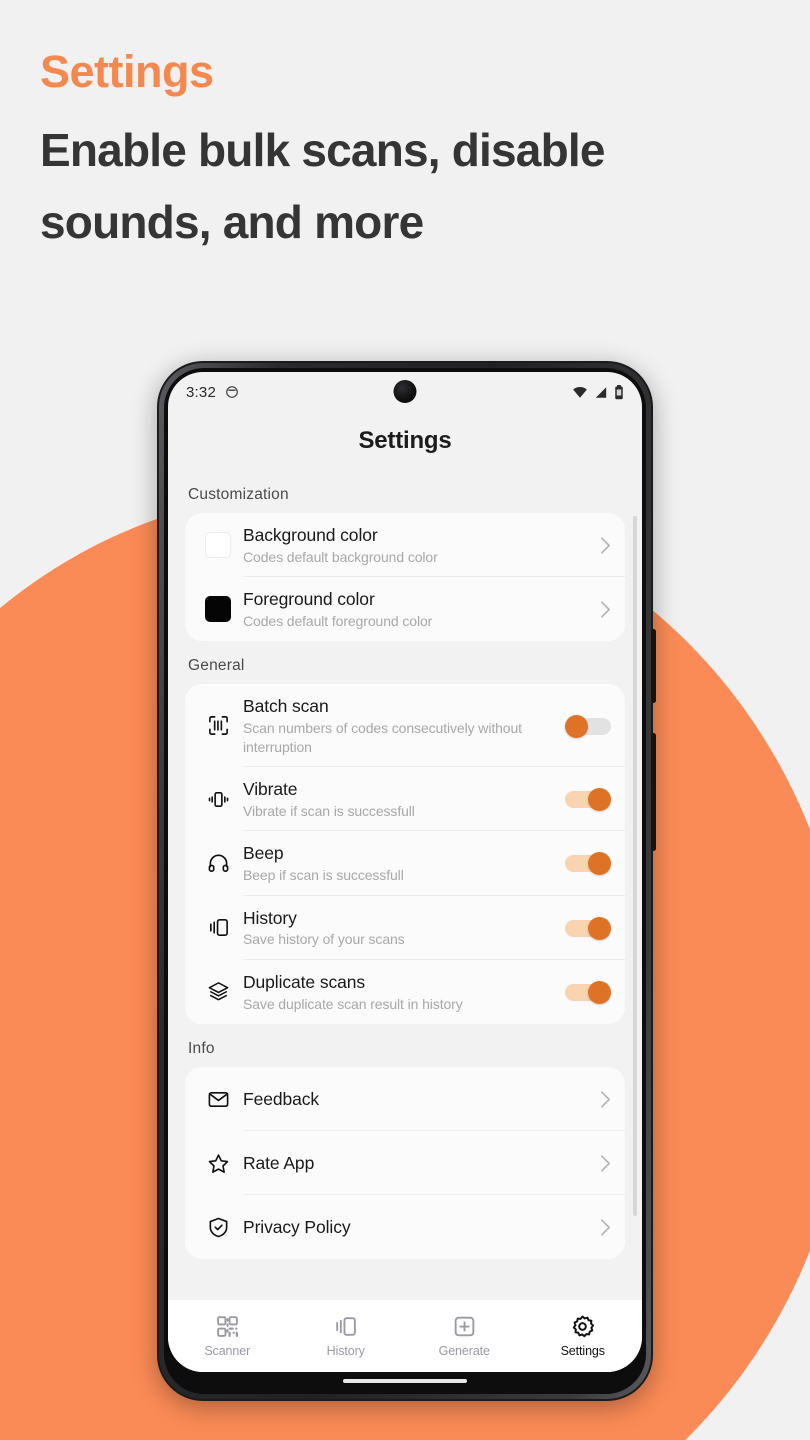  Describe the element at coordinates (286, 706) in the screenshot. I see `row-title: Batch scan` at that location.